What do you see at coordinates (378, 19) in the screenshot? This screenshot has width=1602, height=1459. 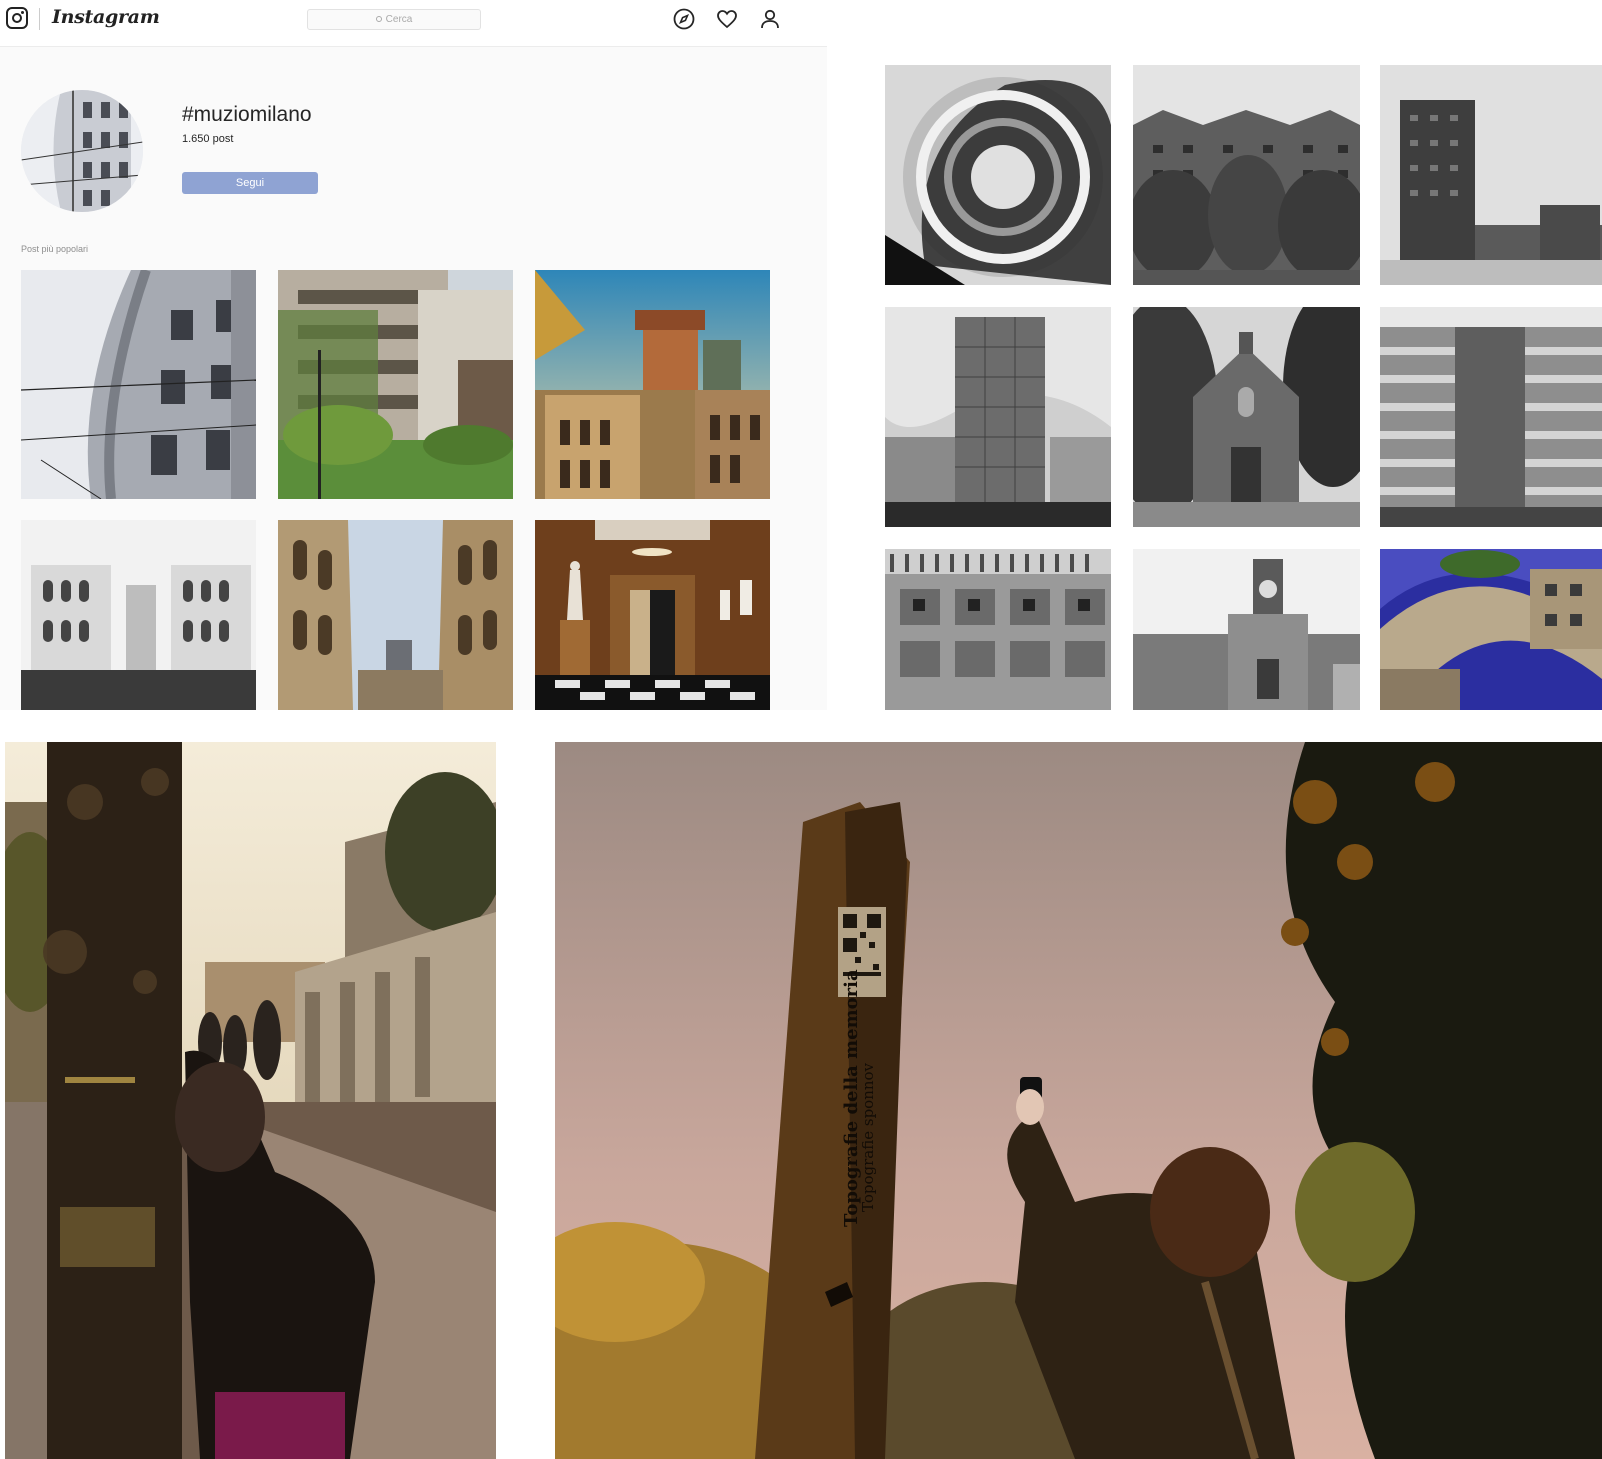 I see `search-icon` at bounding box center [378, 19].